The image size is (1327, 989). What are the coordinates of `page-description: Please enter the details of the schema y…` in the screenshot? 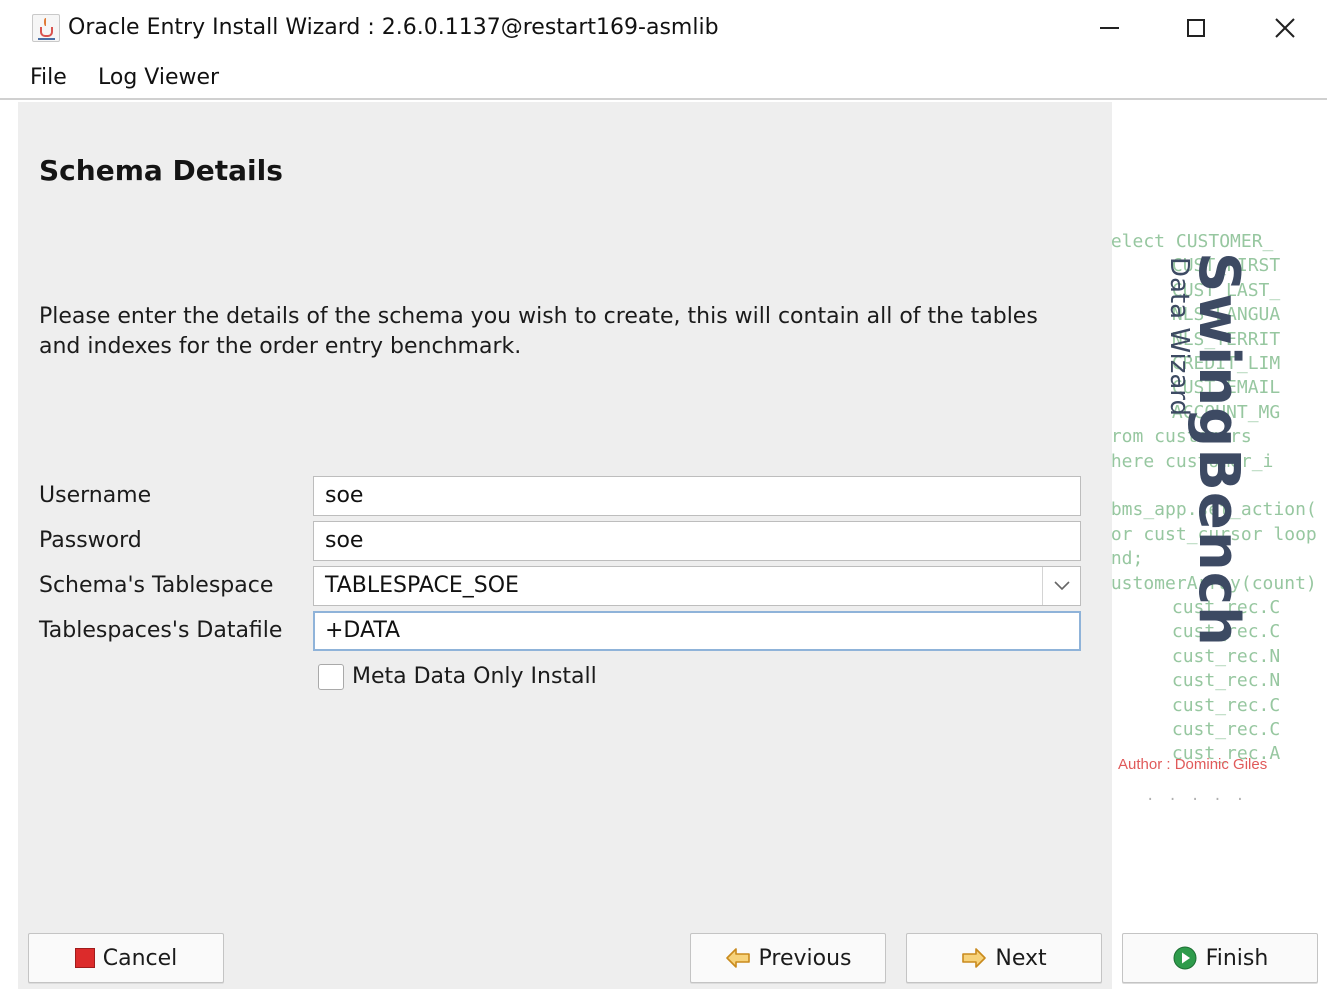 It's located at (538, 331).